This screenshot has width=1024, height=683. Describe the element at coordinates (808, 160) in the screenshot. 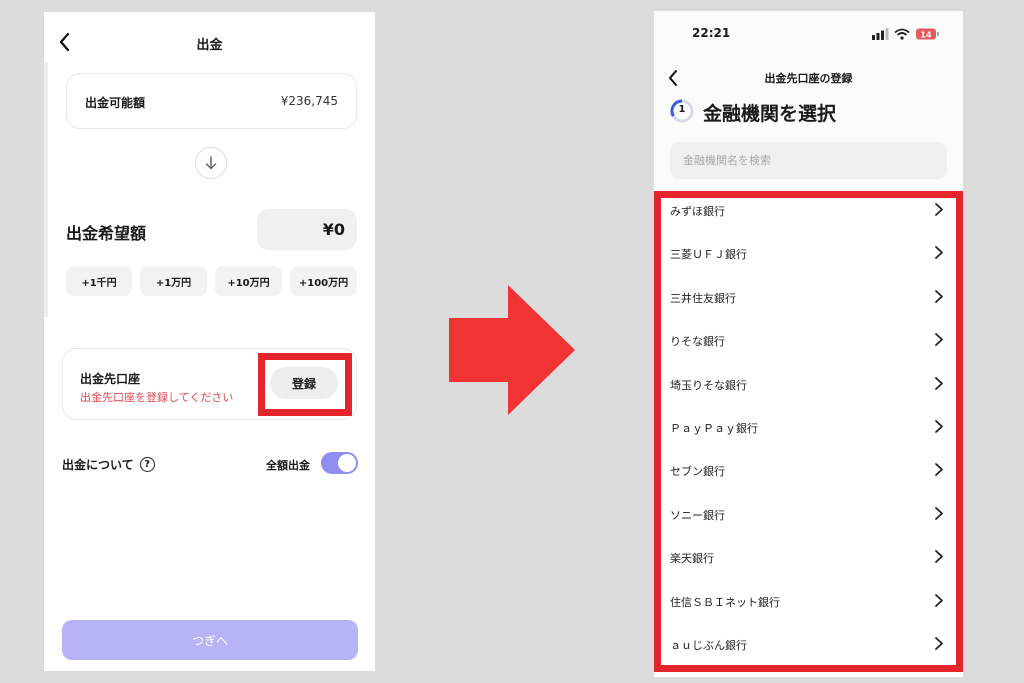

I see `bank-search-input` at that location.